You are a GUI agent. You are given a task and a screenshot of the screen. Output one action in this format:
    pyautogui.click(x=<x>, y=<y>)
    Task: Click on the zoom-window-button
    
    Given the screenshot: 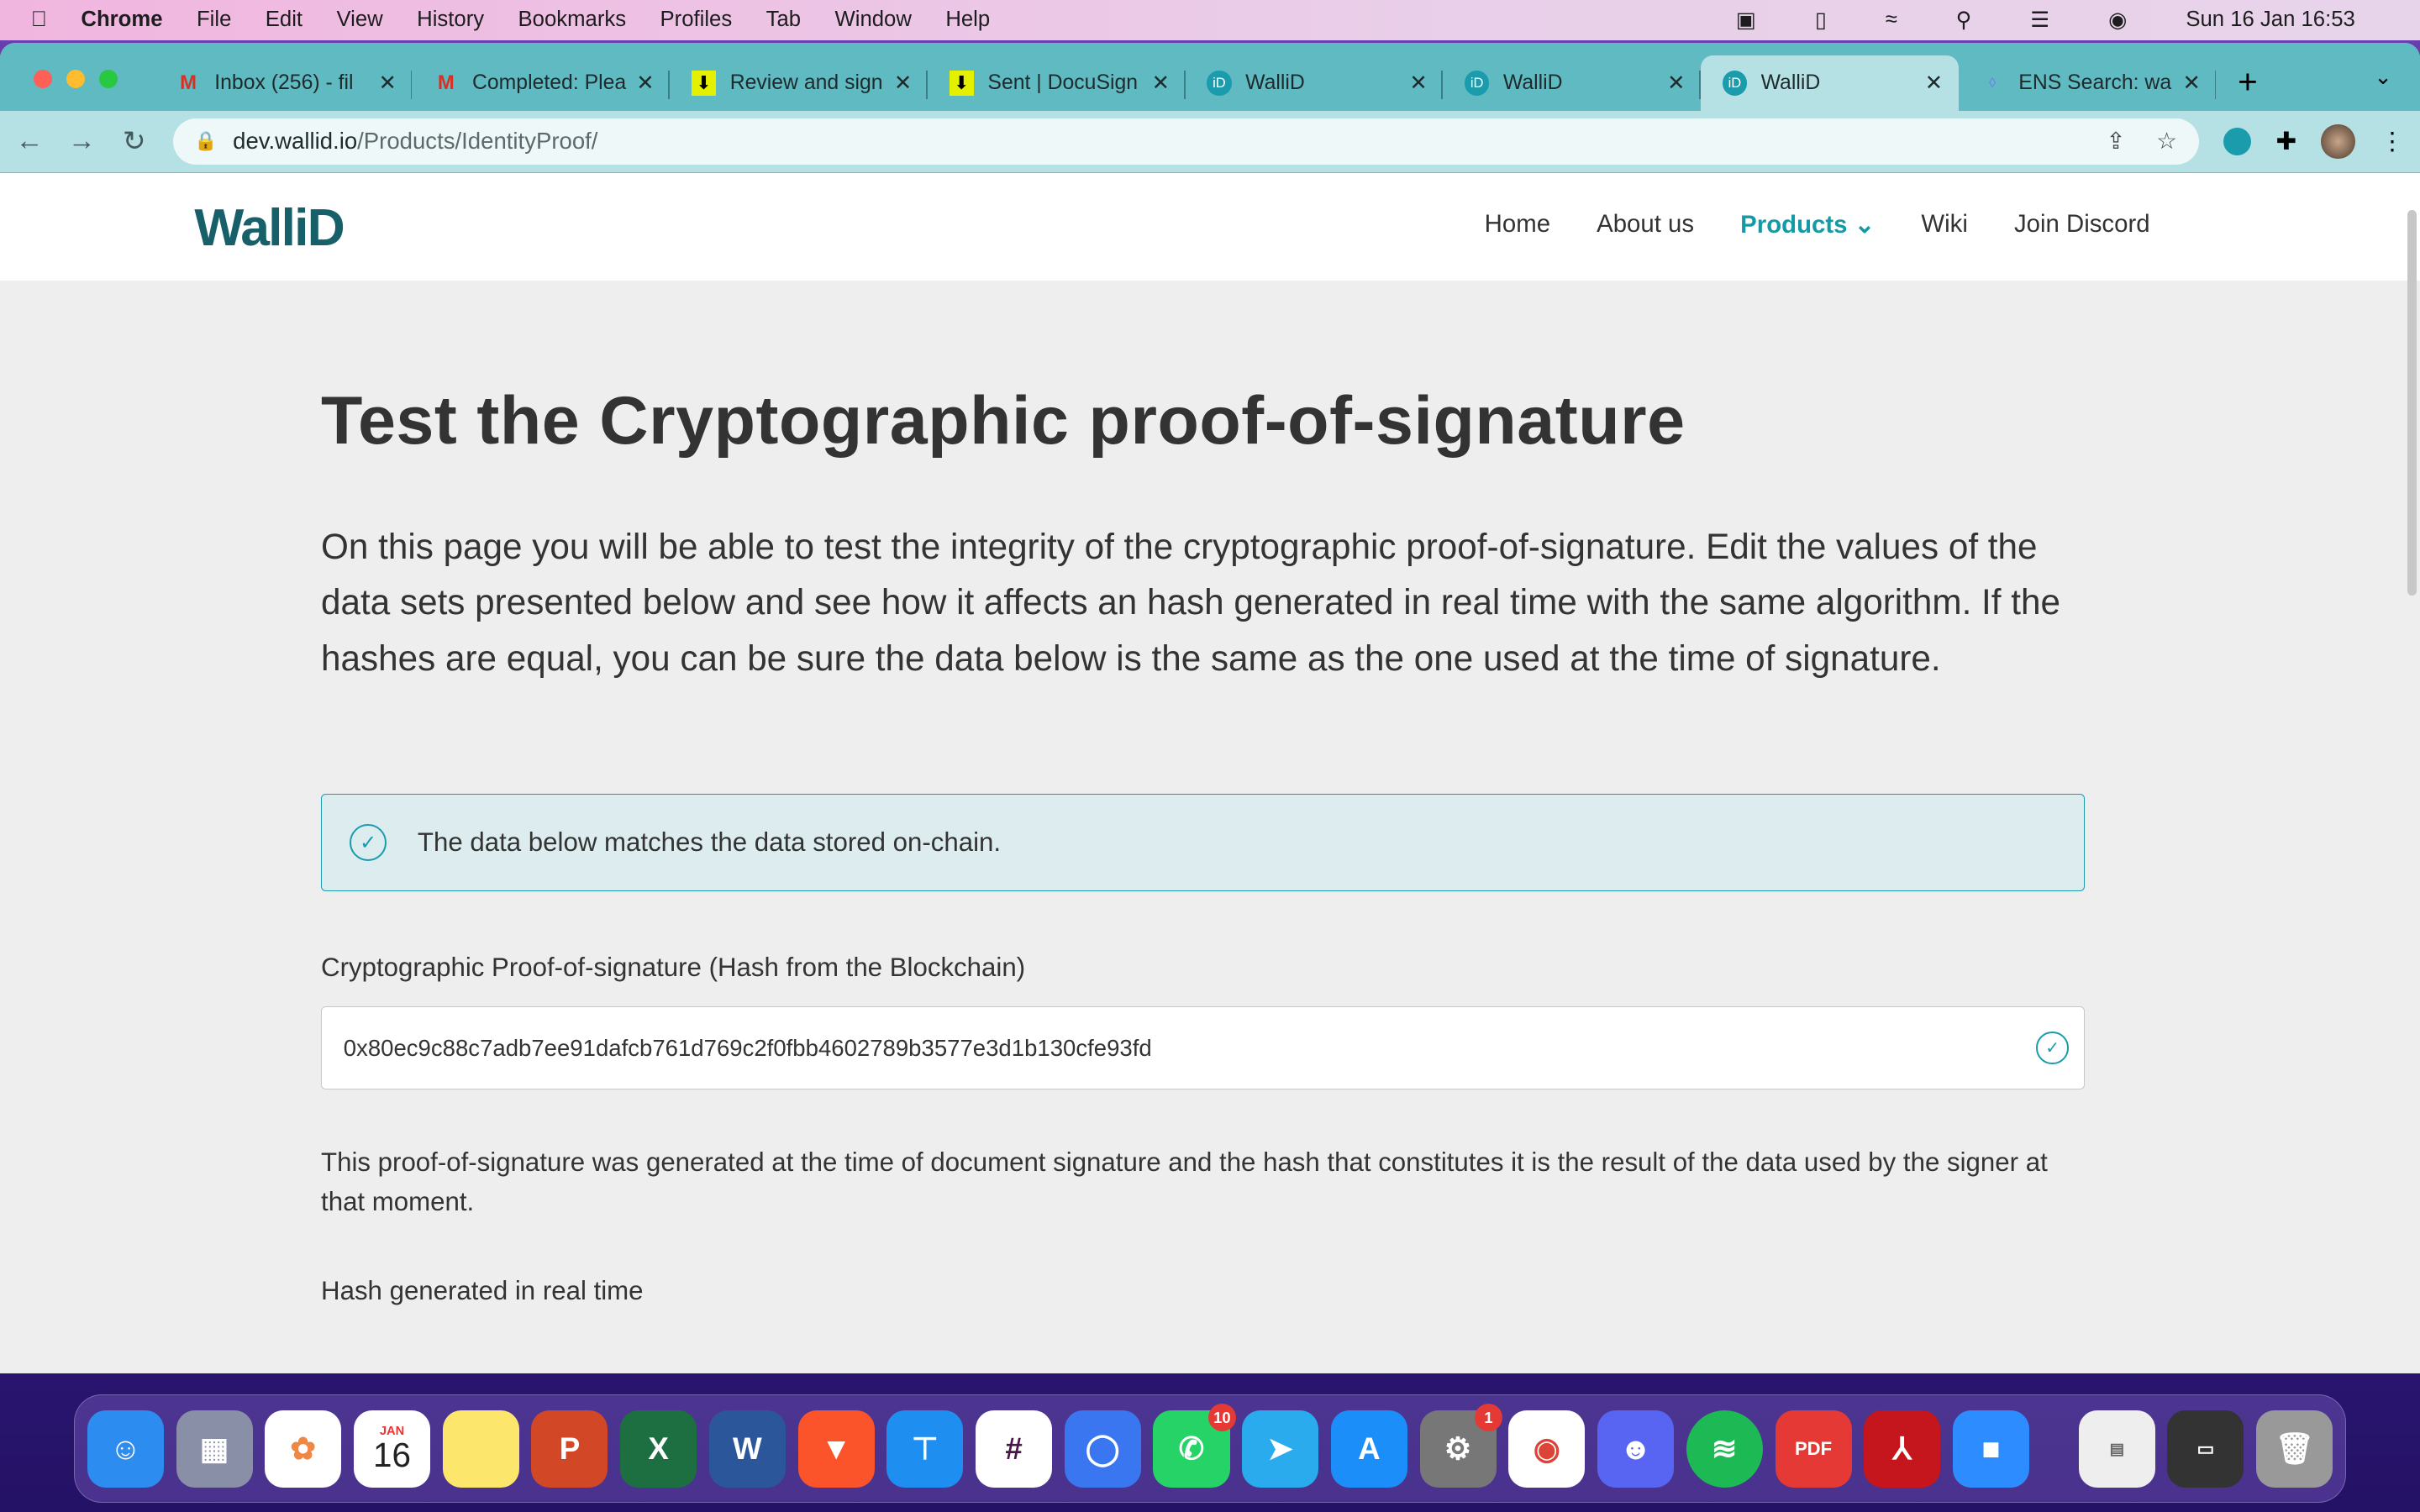 What is the action you would take?
    pyautogui.click(x=108, y=78)
    